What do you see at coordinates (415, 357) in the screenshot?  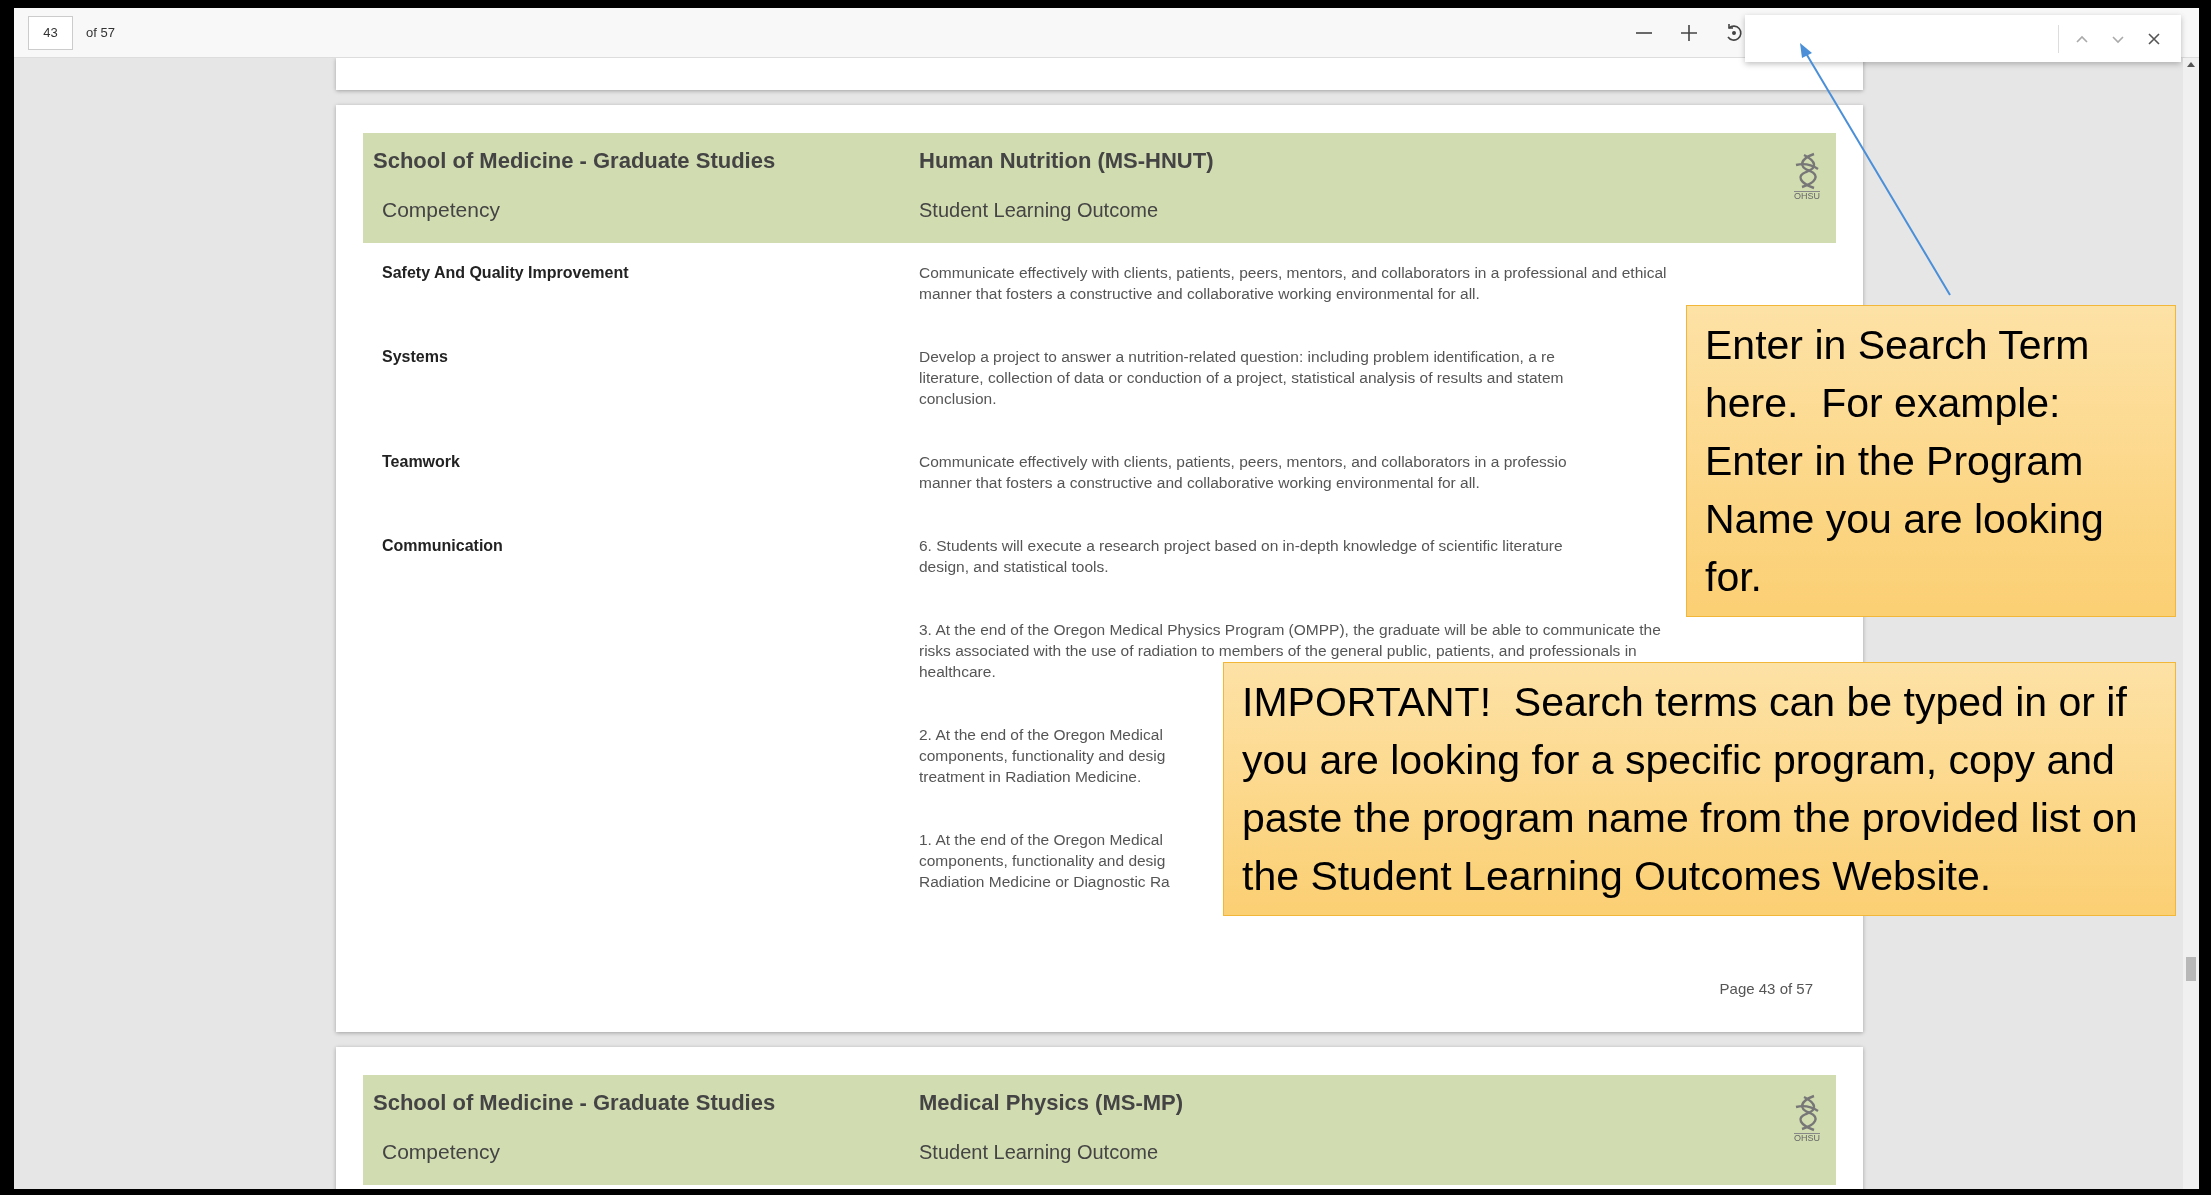 I see `competency-cell-text: Systems` at bounding box center [415, 357].